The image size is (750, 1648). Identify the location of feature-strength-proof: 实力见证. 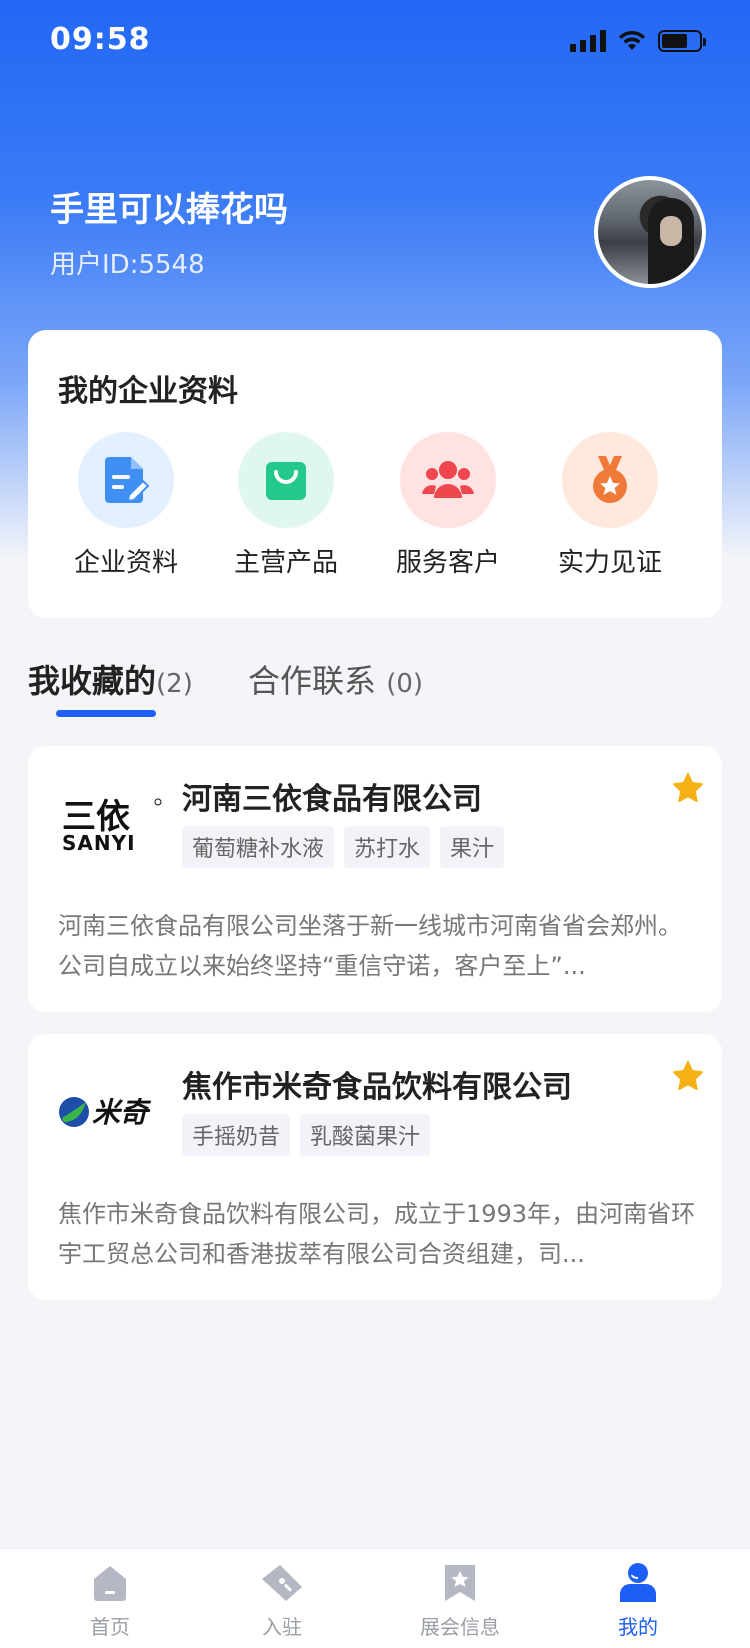
(610, 505).